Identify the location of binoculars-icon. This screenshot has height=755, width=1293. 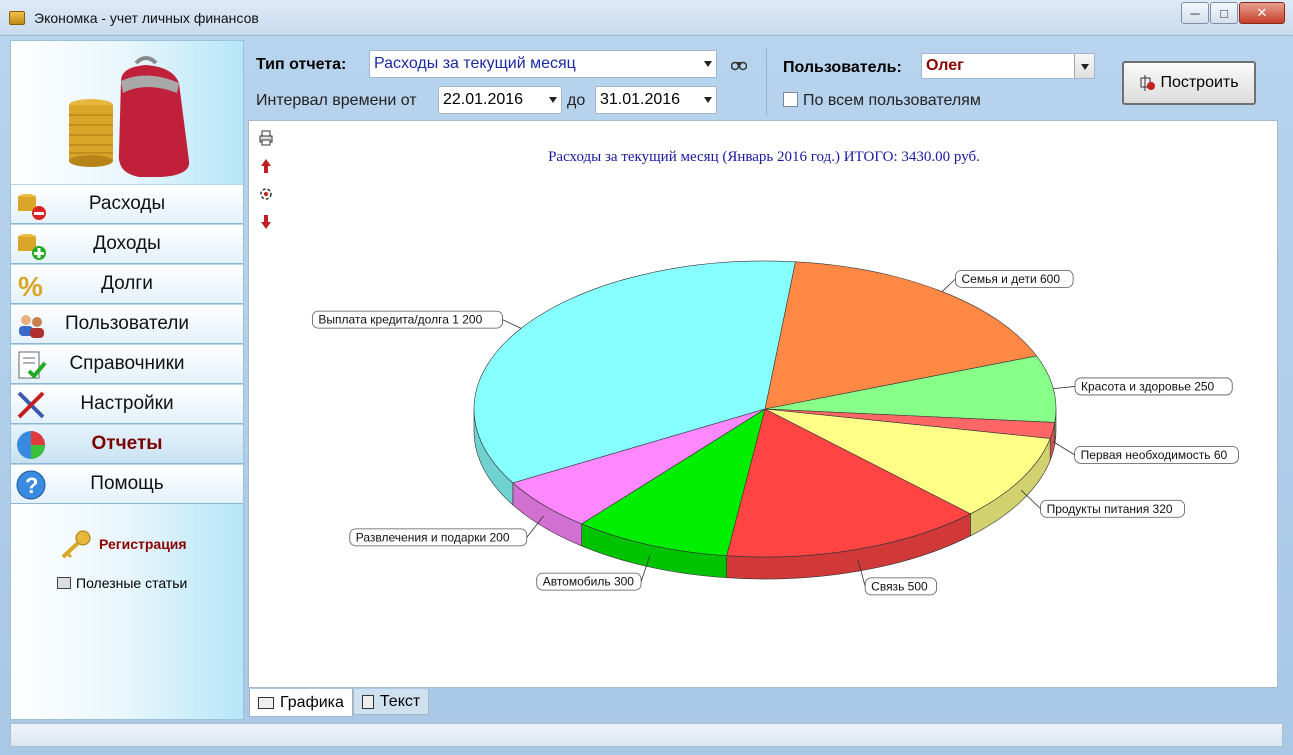
(739, 65).